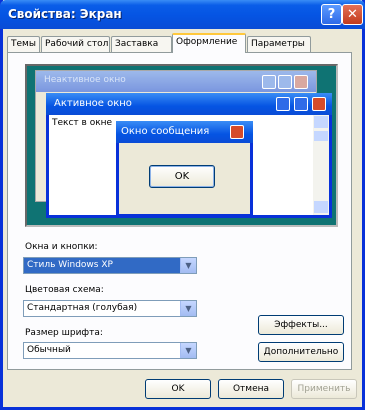 The width and height of the screenshot is (365, 410). I want to click on help-button: ?, so click(331, 14).